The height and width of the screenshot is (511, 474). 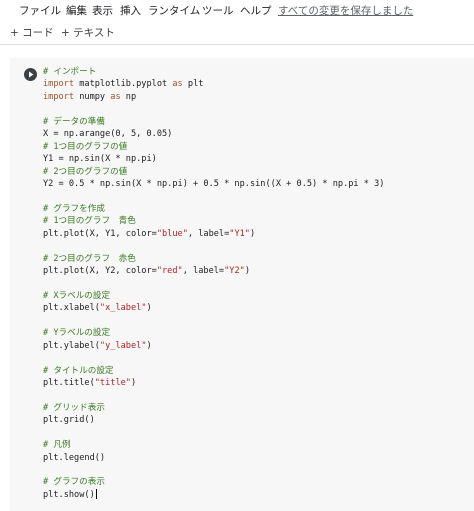 I want to click on code-line: plt.show(), so click(x=258, y=495).